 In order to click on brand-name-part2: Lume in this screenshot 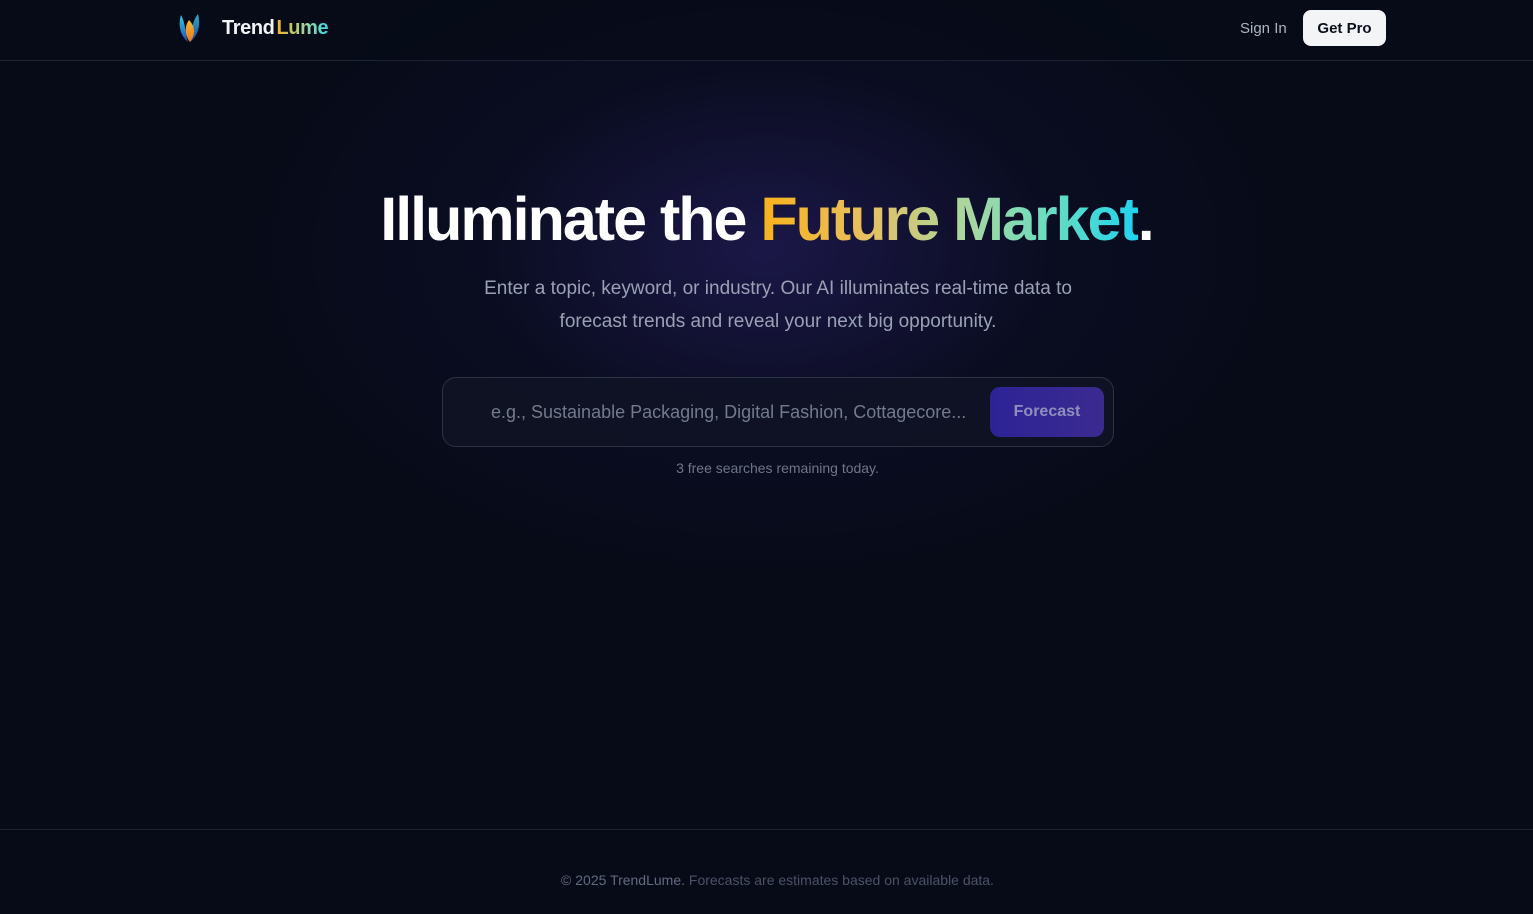, I will do `click(302, 27)`.